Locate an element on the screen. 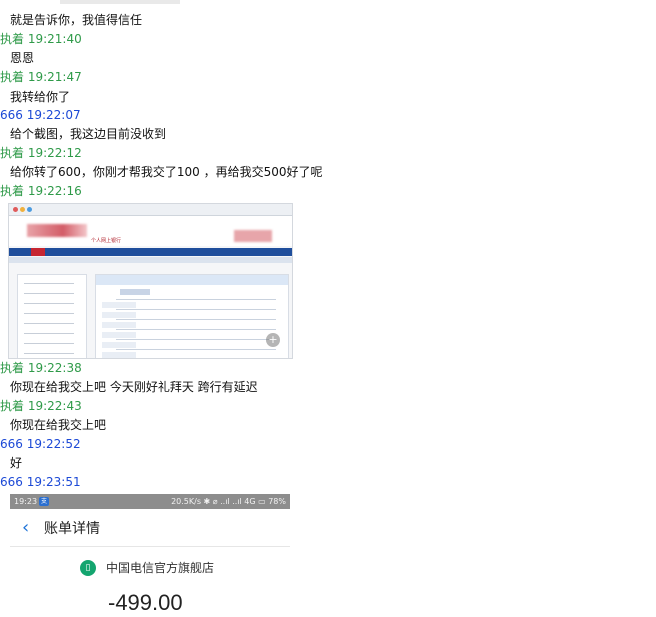 The height and width of the screenshot is (617, 656). bank-nav-bar is located at coordinates (150, 252).